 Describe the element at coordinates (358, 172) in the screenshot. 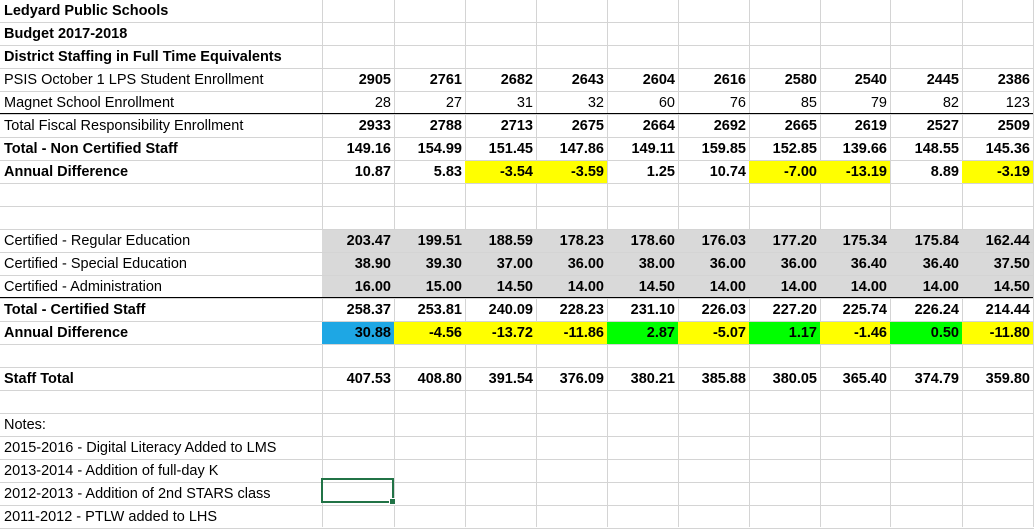

I see `value-cell: 10.87` at that location.